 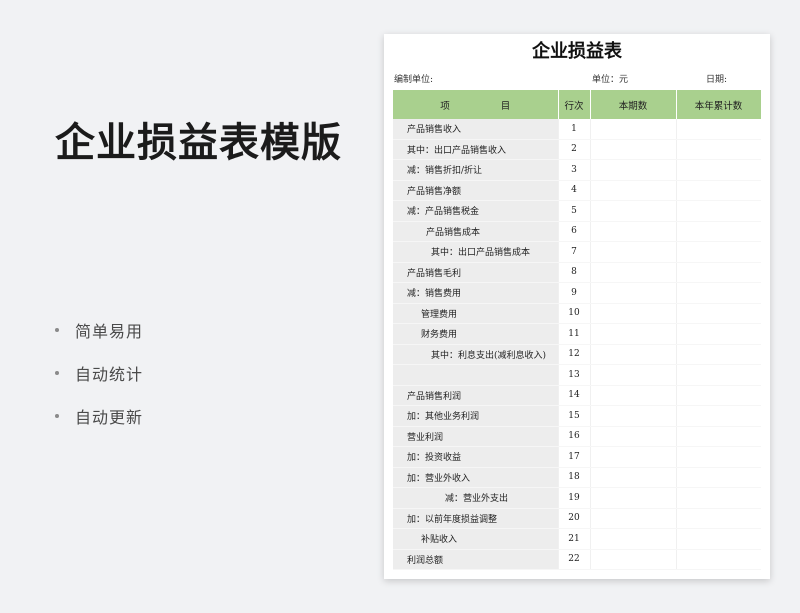 I want to click on table-row: 产品销售净额 4, so click(x=577, y=190).